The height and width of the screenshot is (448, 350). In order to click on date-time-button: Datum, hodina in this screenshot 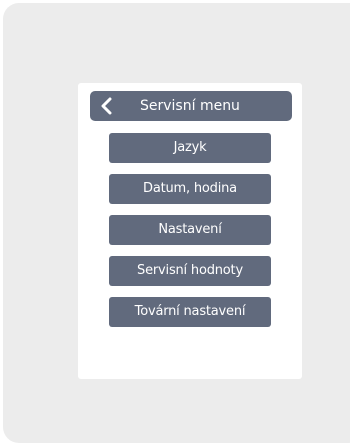, I will do `click(190, 189)`.